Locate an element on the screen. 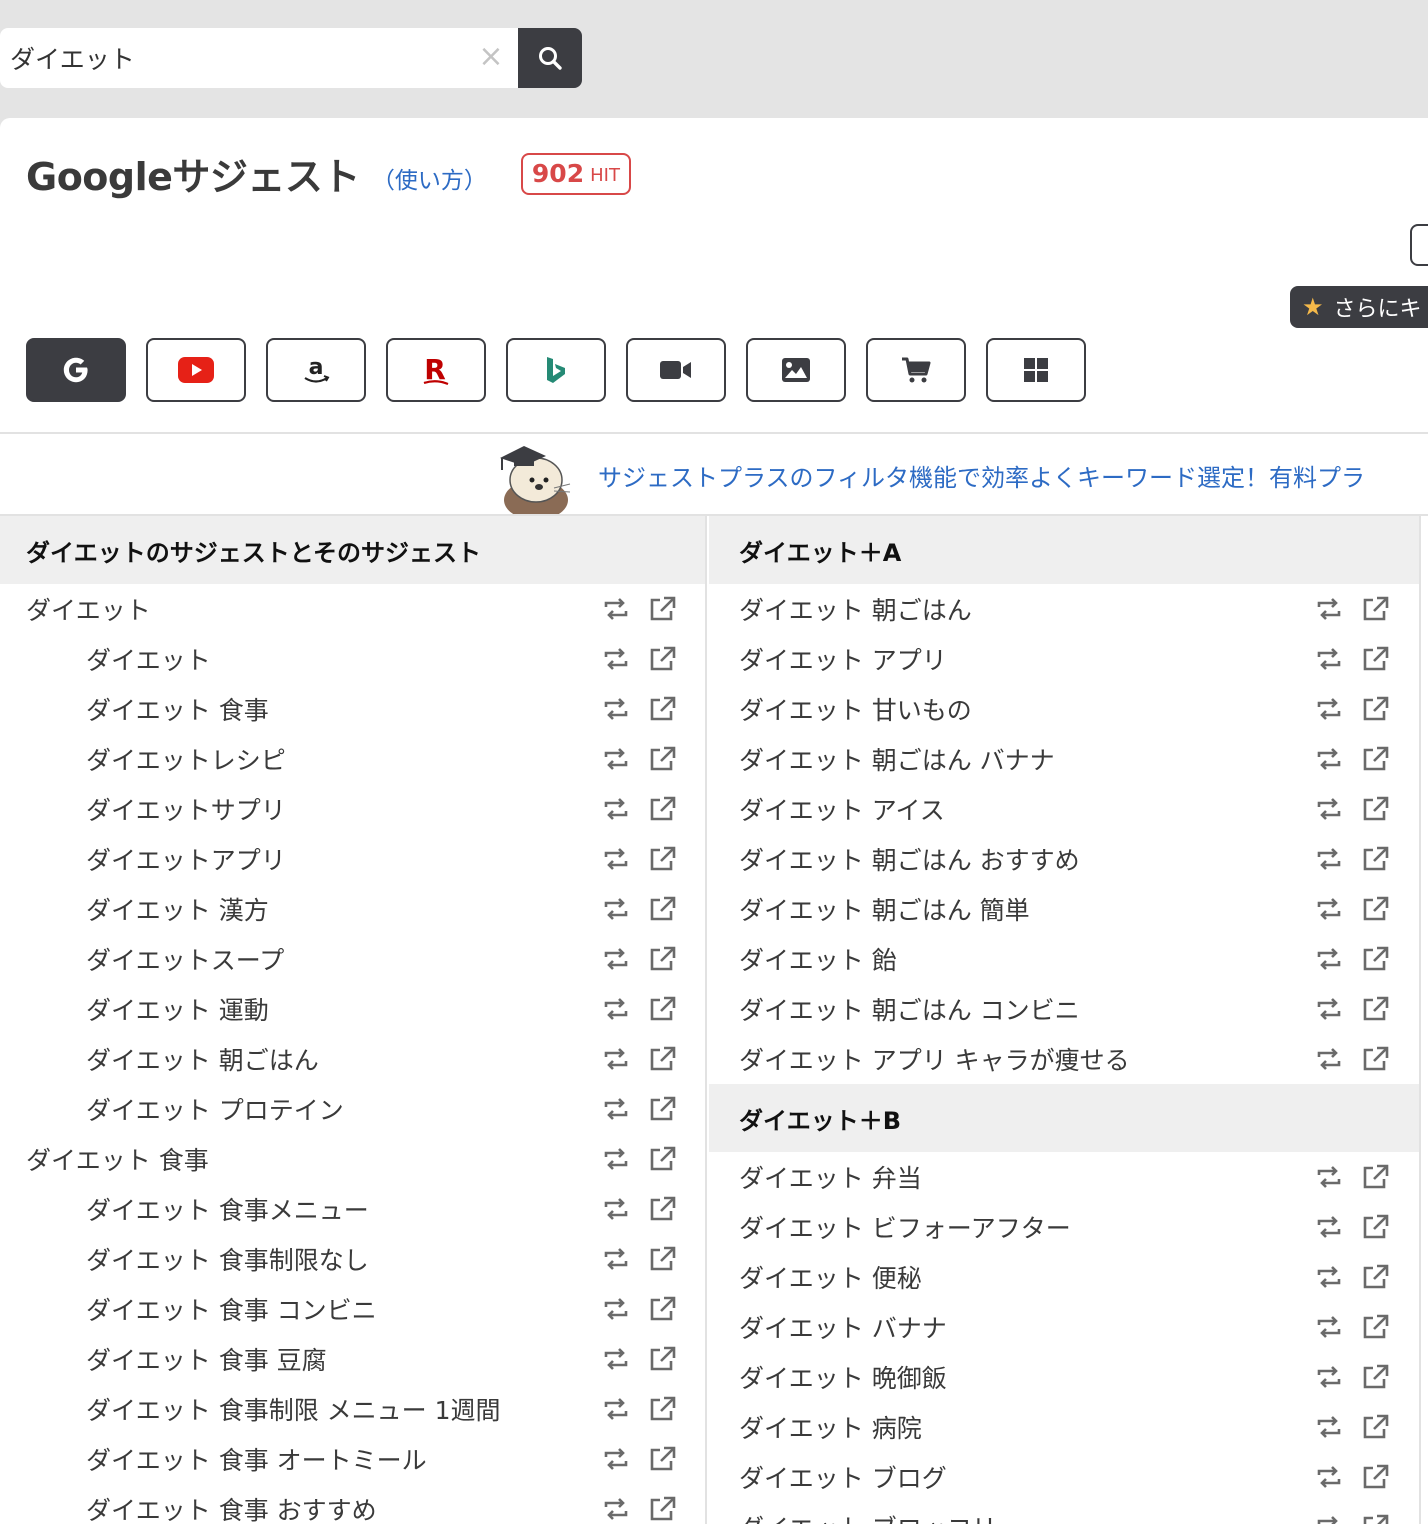 The height and width of the screenshot is (1524, 1428). search-input is located at coordinates (259, 58).